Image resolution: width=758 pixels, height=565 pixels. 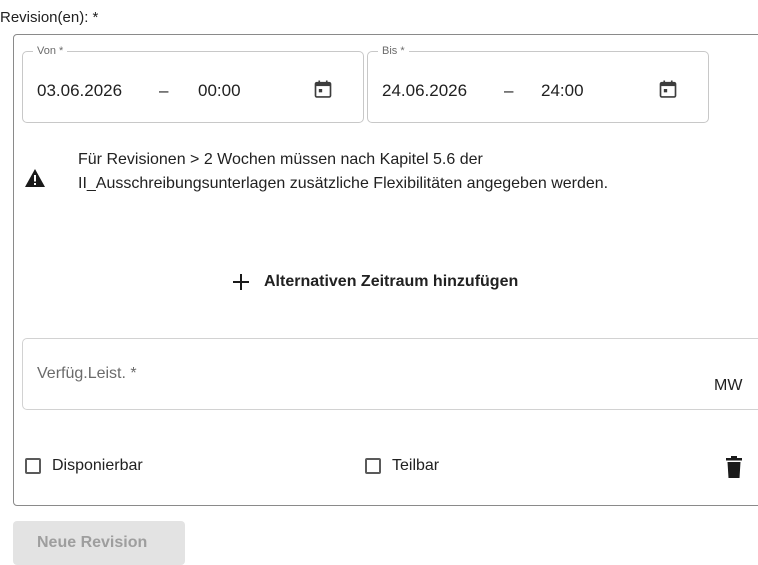 I want to click on checkbox-teilbar-label: Teilbar, so click(x=416, y=465).